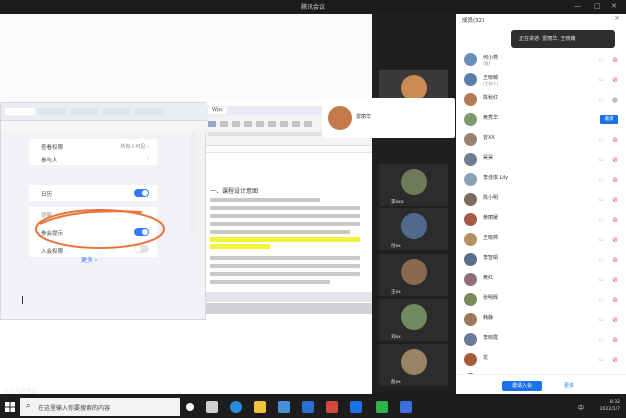  What do you see at coordinates (332, 407) in the screenshot?
I see `wps-icon` at bounding box center [332, 407].